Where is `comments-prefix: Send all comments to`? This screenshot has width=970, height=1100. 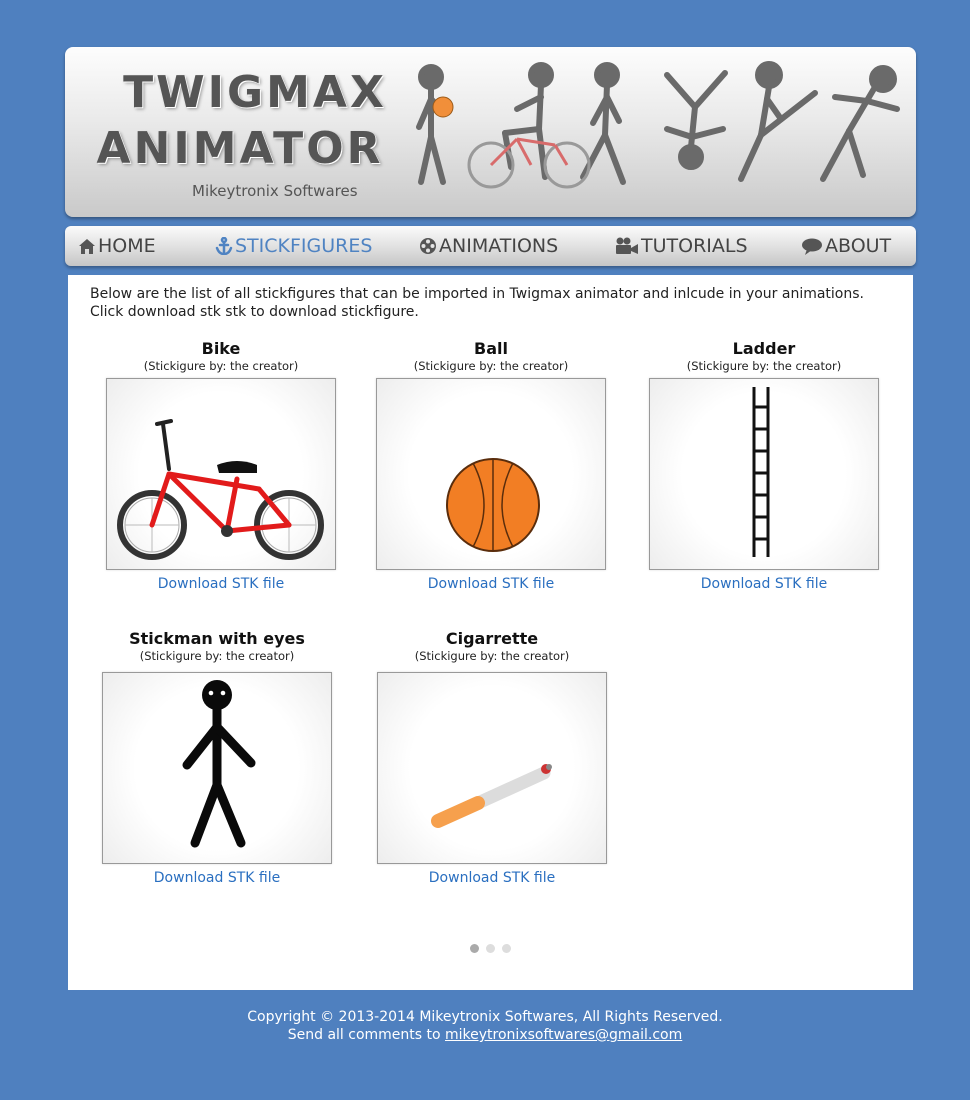
comments-prefix: Send all comments to is located at coordinates (366, 1035).